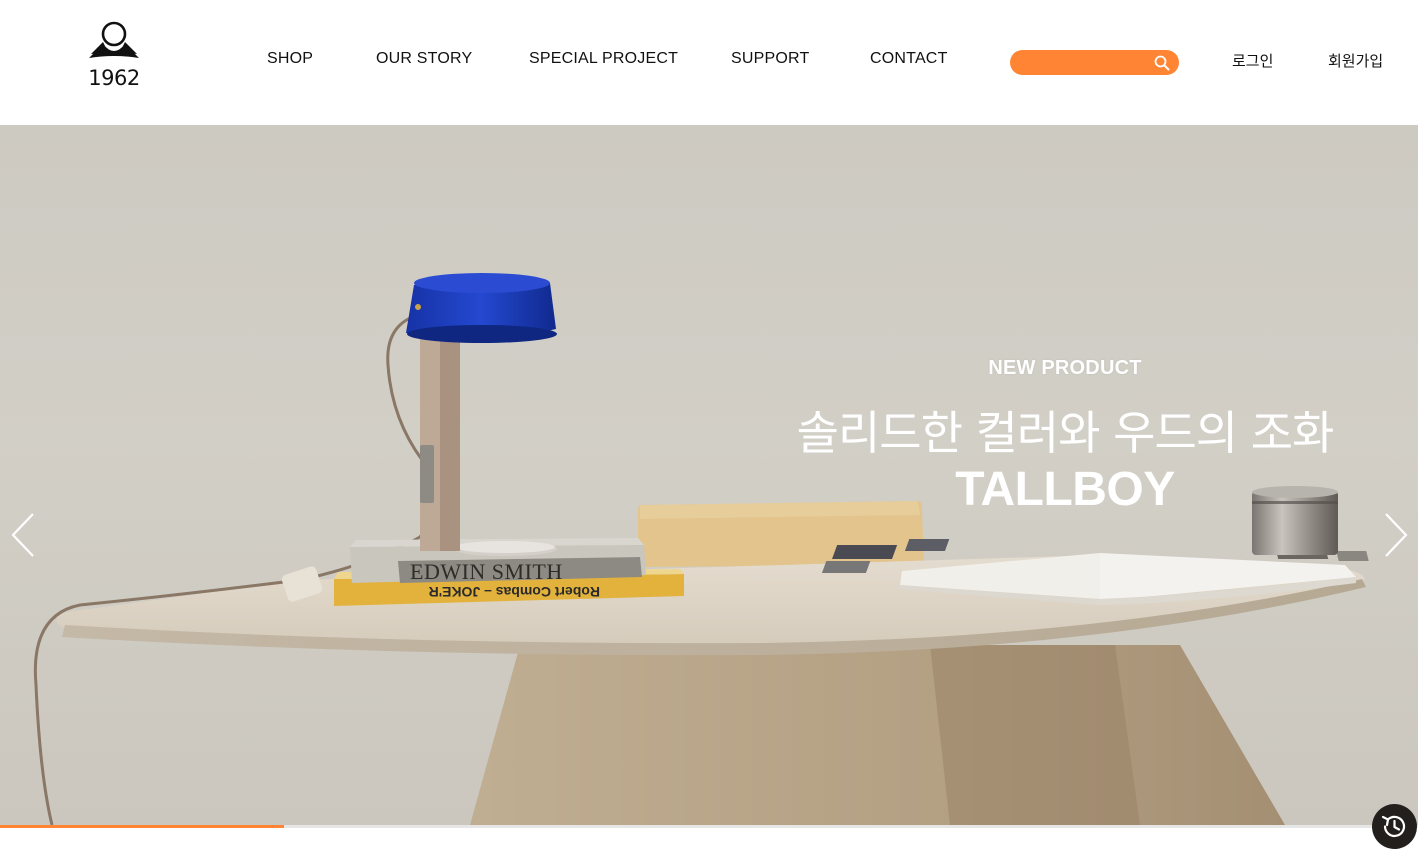 The width and height of the screenshot is (1418, 862). Describe the element at coordinates (1395, 535) in the screenshot. I see `chevron-right-icon` at that location.